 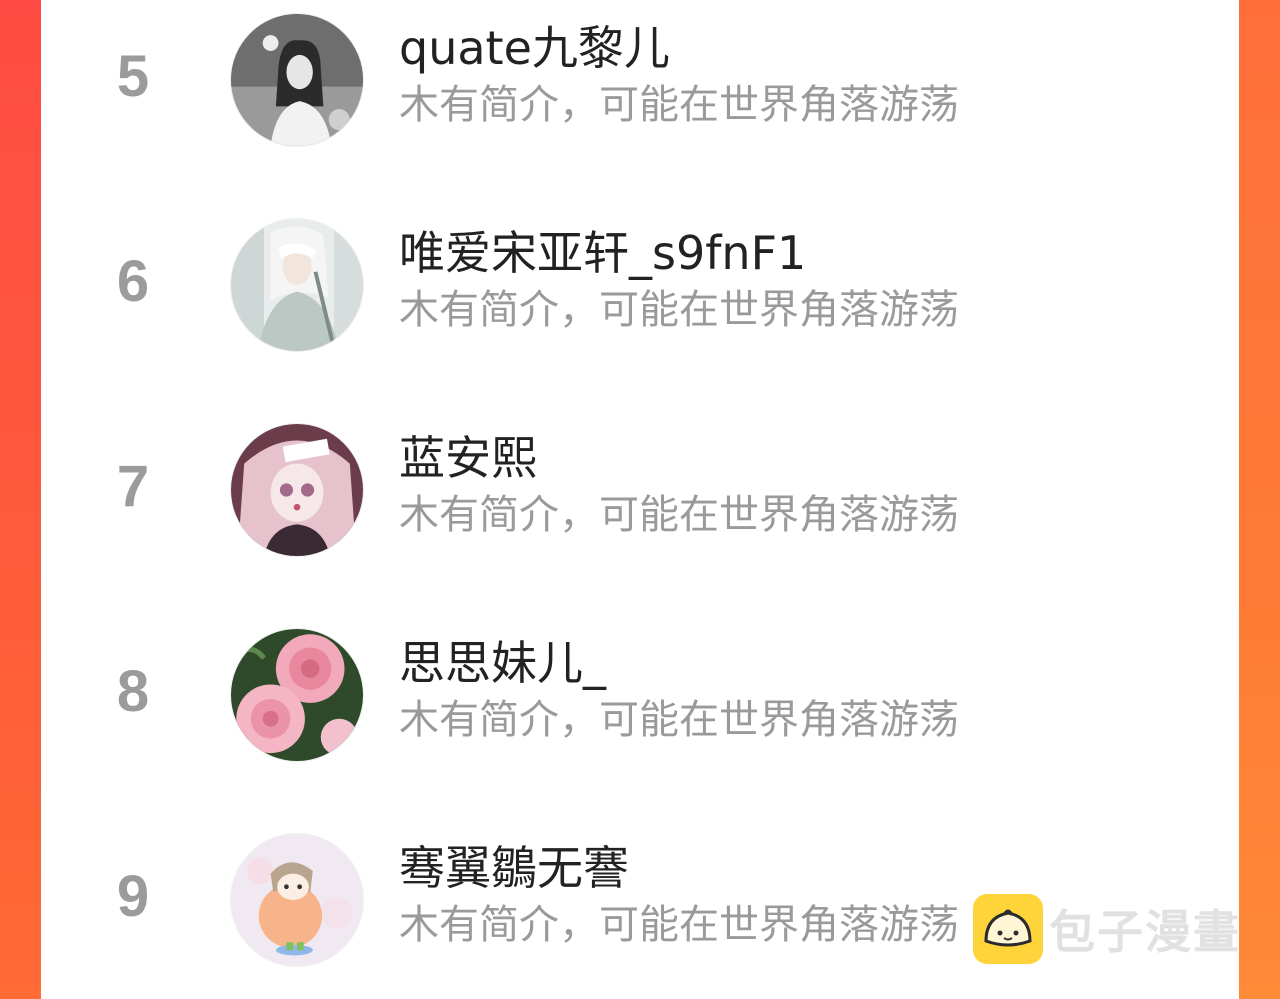 I want to click on right-accent-bar, so click(x=1259, y=499).